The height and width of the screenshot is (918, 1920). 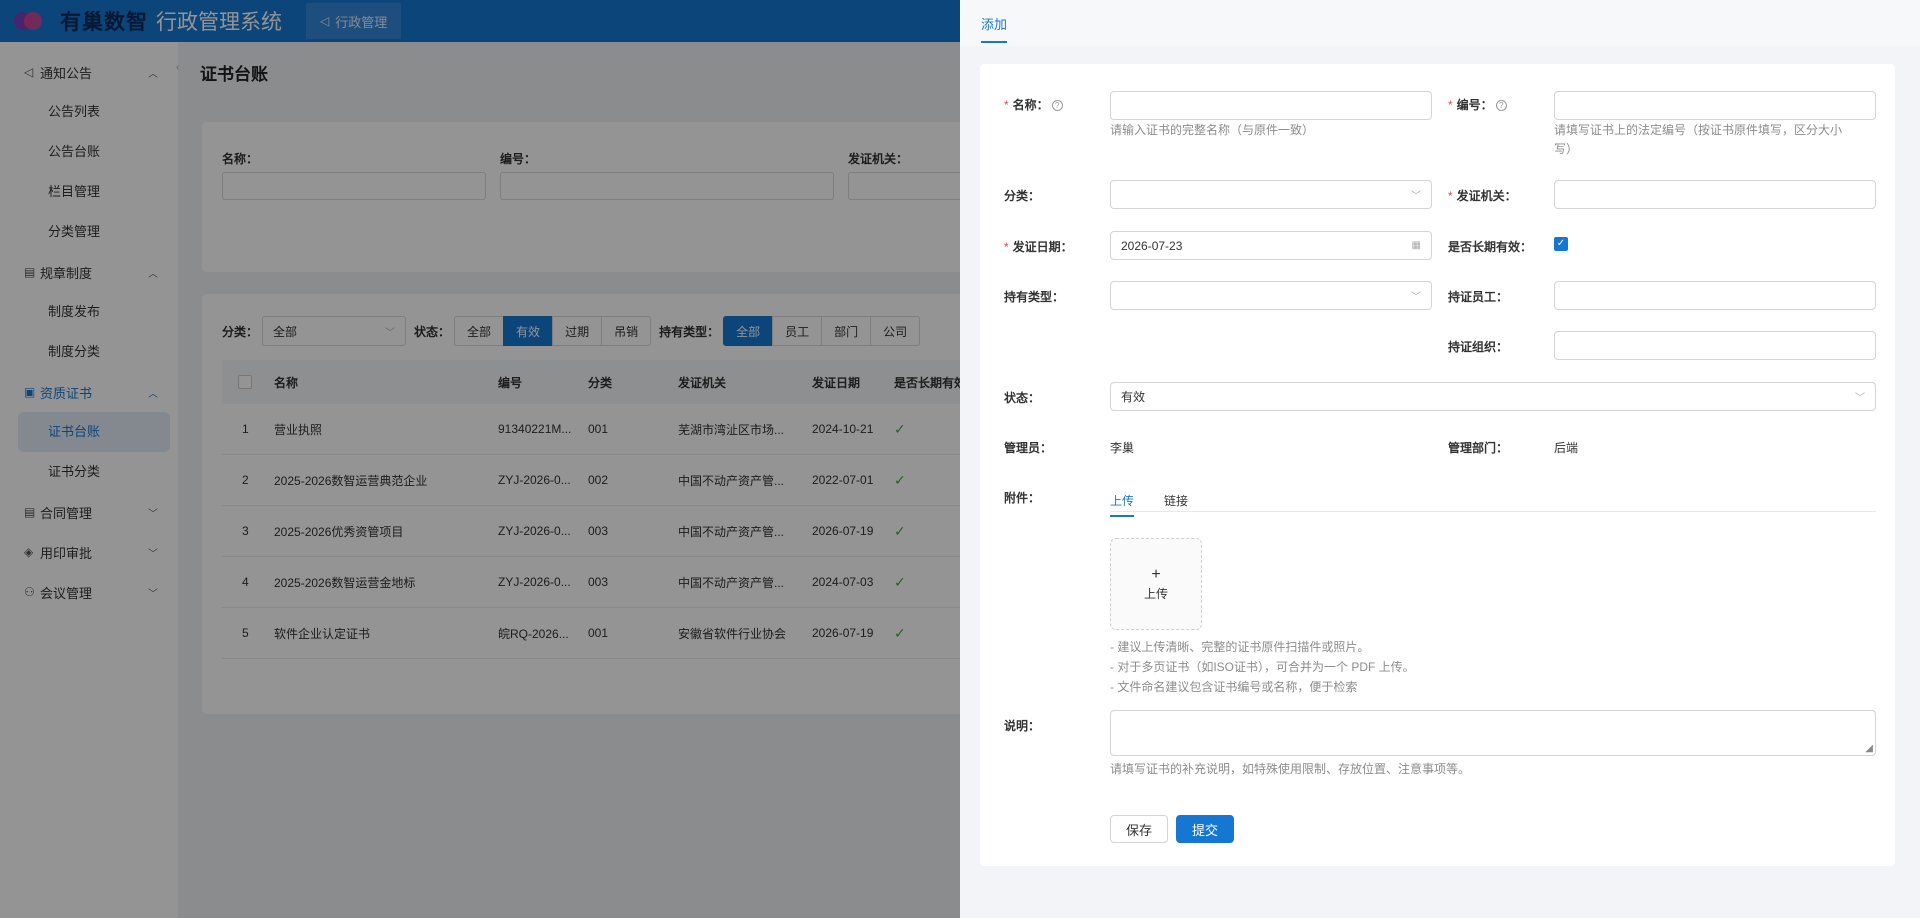 I want to click on holder-type-label: 持有类型：, so click(x=1034, y=297).